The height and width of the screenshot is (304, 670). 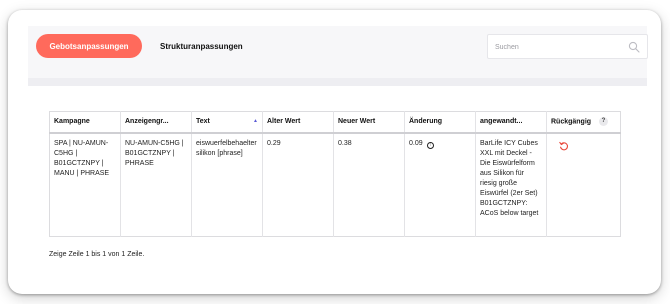 I want to click on column-header-text: Text ▲, so click(x=227, y=122).